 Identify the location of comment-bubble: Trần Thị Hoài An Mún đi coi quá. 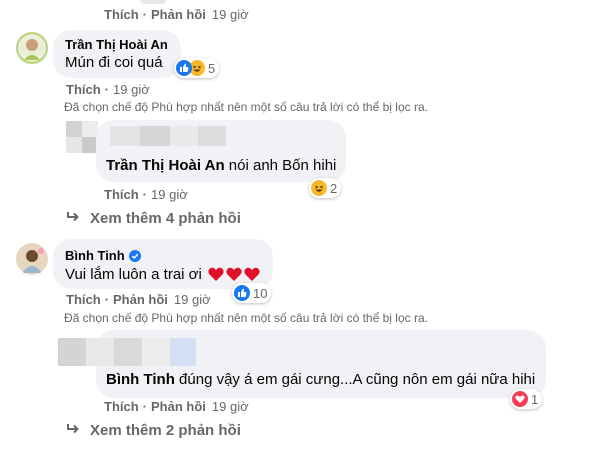
(117, 54).